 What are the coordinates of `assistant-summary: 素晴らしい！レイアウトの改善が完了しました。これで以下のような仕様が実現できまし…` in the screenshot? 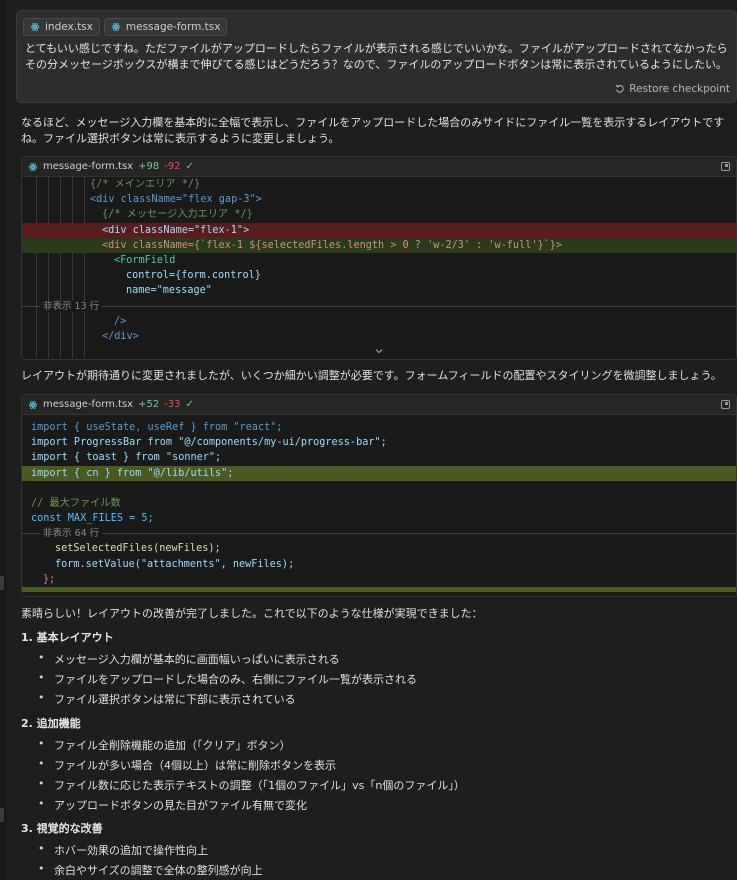 It's located at (252, 613).